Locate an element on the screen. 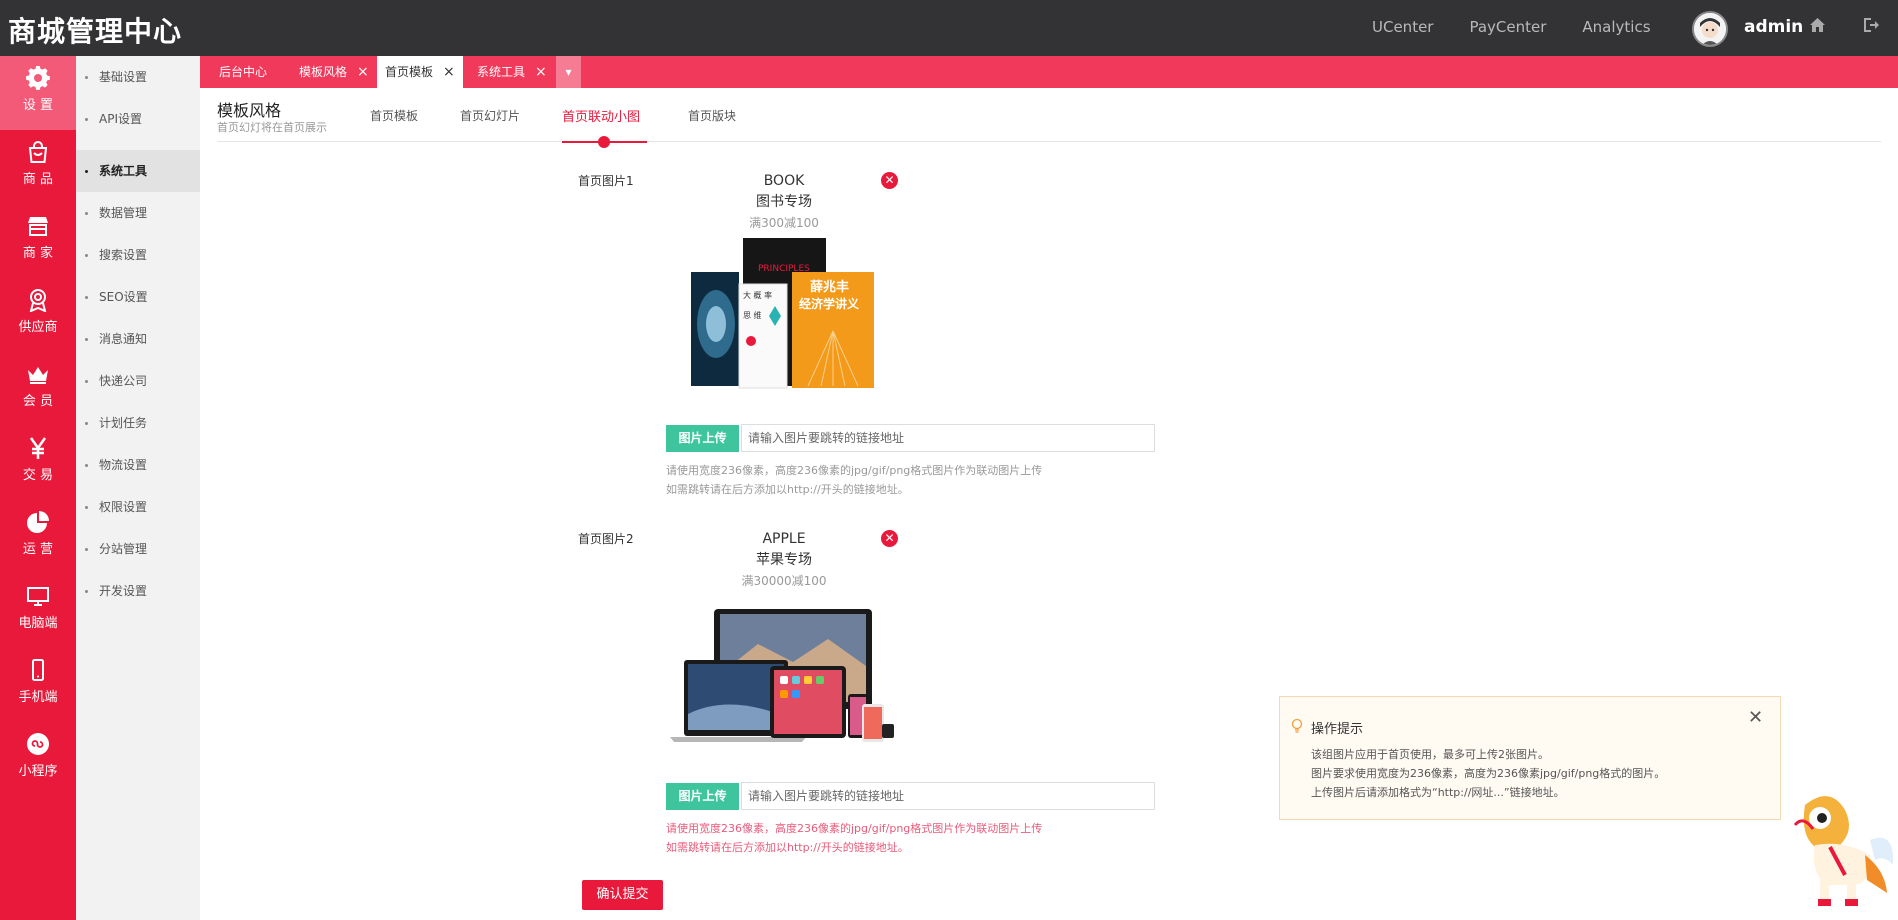  subtab-linked-images: 首页联动小图 is located at coordinates (601, 115).